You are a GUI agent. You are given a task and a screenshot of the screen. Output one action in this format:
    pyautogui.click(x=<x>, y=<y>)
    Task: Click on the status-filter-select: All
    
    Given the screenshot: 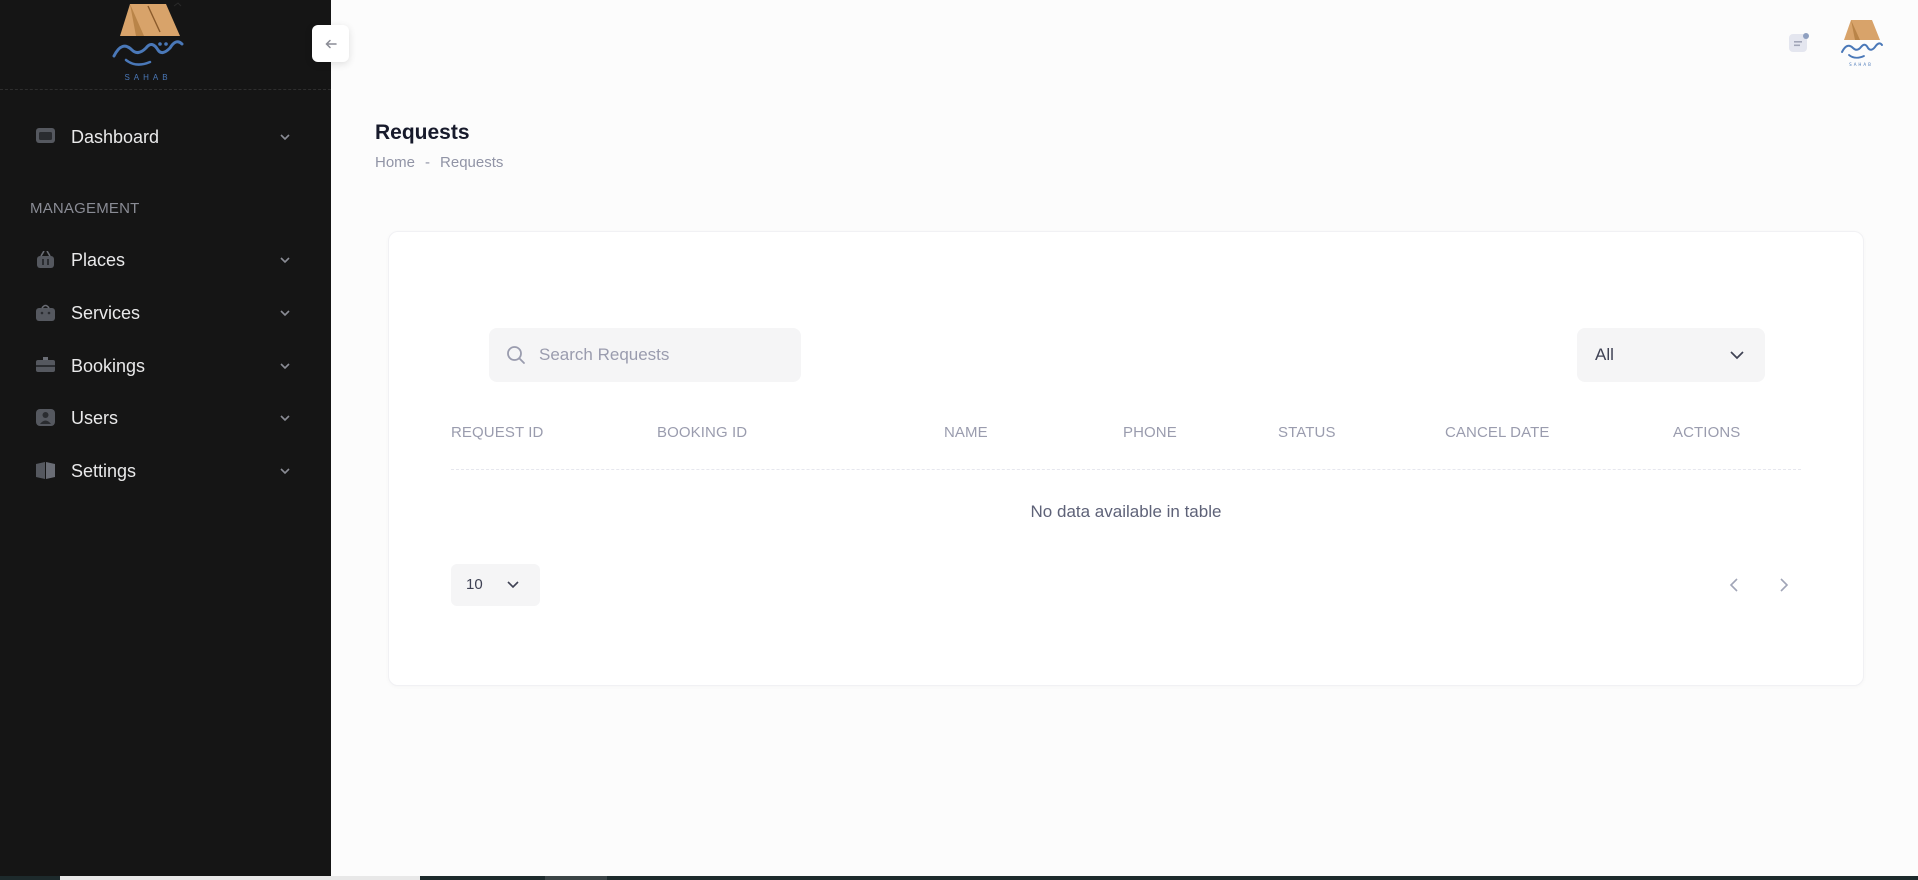 What is the action you would take?
    pyautogui.click(x=1671, y=355)
    